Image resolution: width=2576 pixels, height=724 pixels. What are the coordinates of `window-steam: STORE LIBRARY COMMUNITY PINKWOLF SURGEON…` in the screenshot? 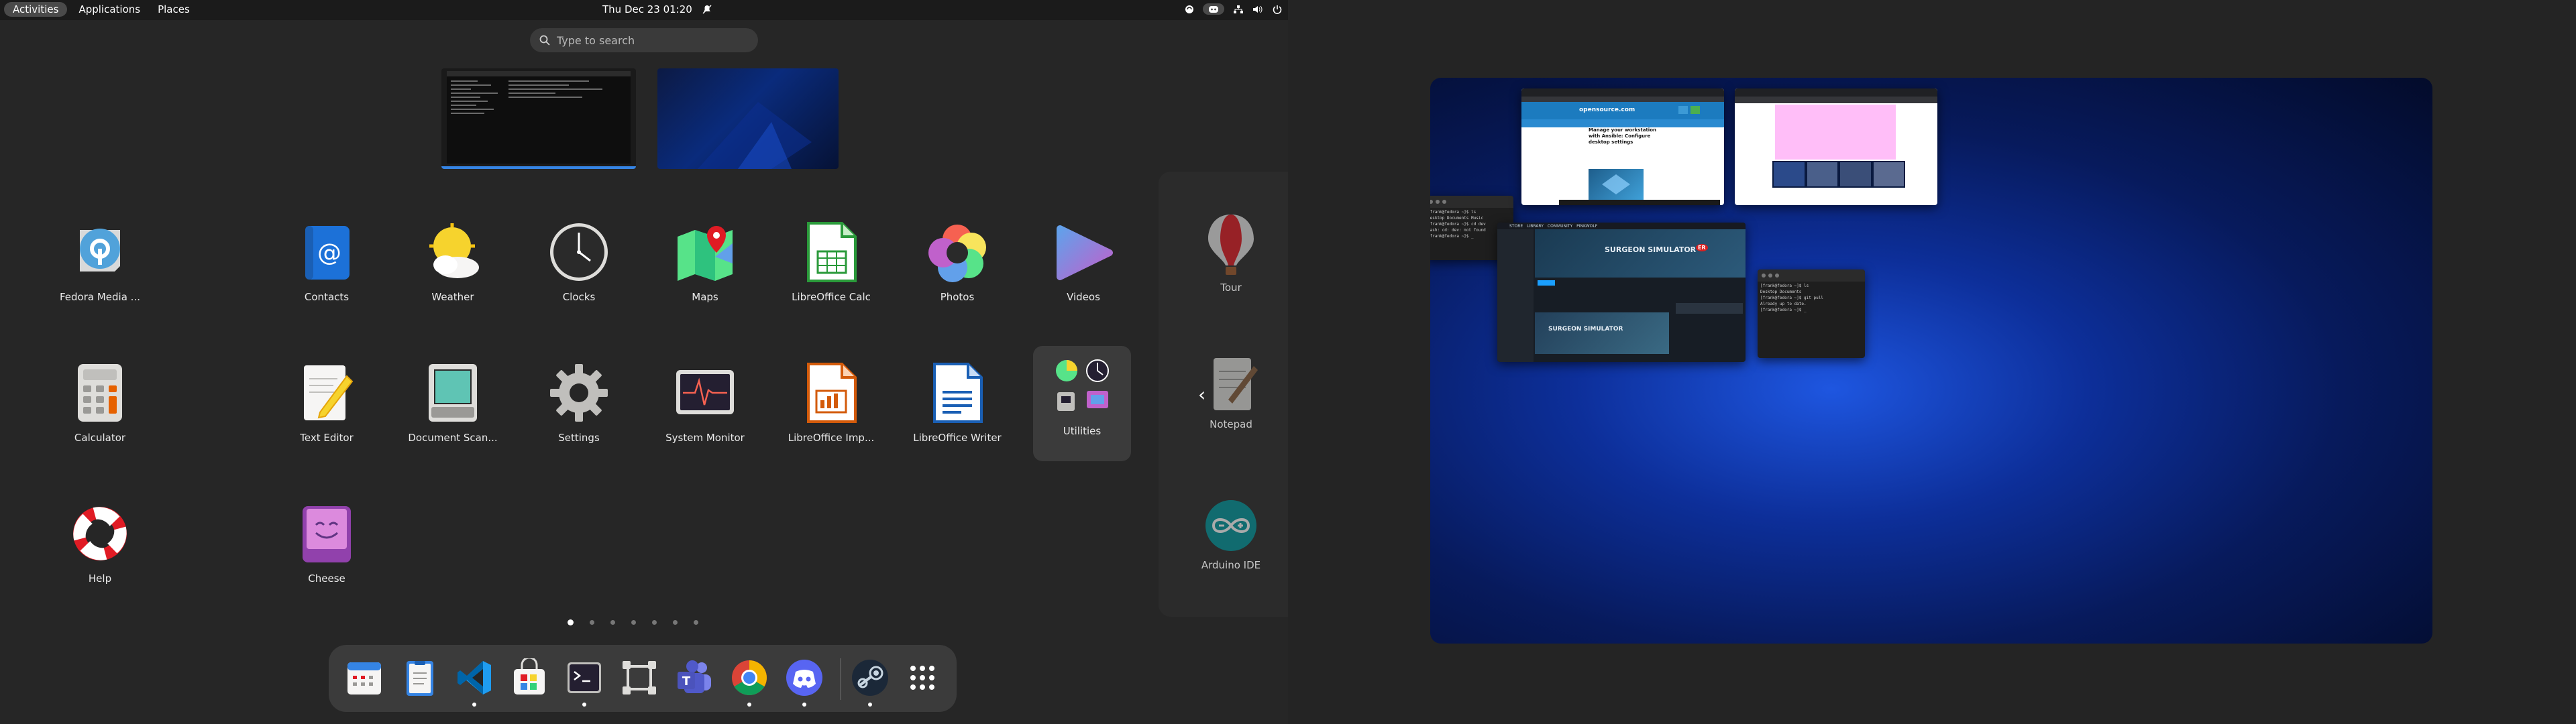 It's located at (1621, 292).